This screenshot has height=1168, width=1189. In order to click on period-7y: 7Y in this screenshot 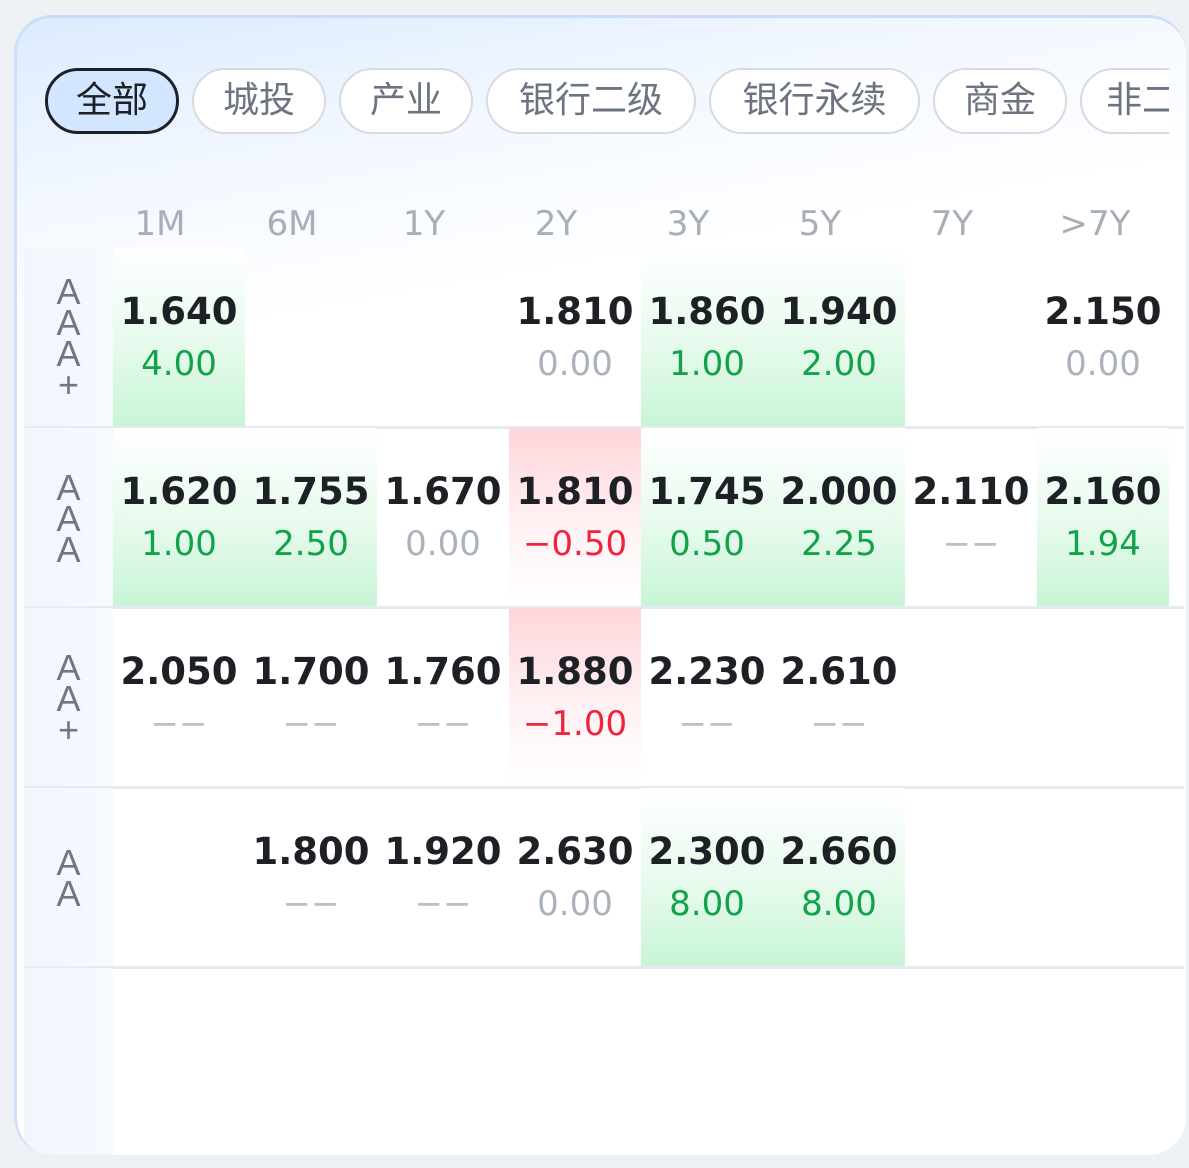, I will do `click(952, 224)`.